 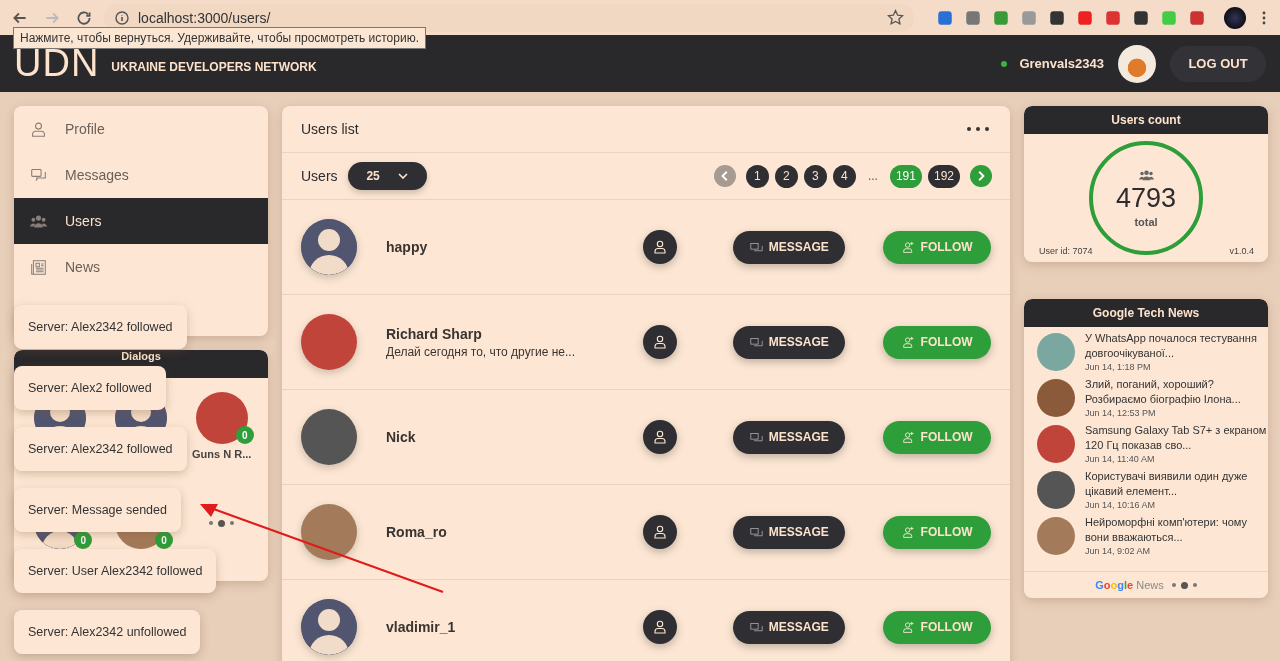 I want to click on notification-toast: Server: Alex2 followed, so click(x=90, y=388).